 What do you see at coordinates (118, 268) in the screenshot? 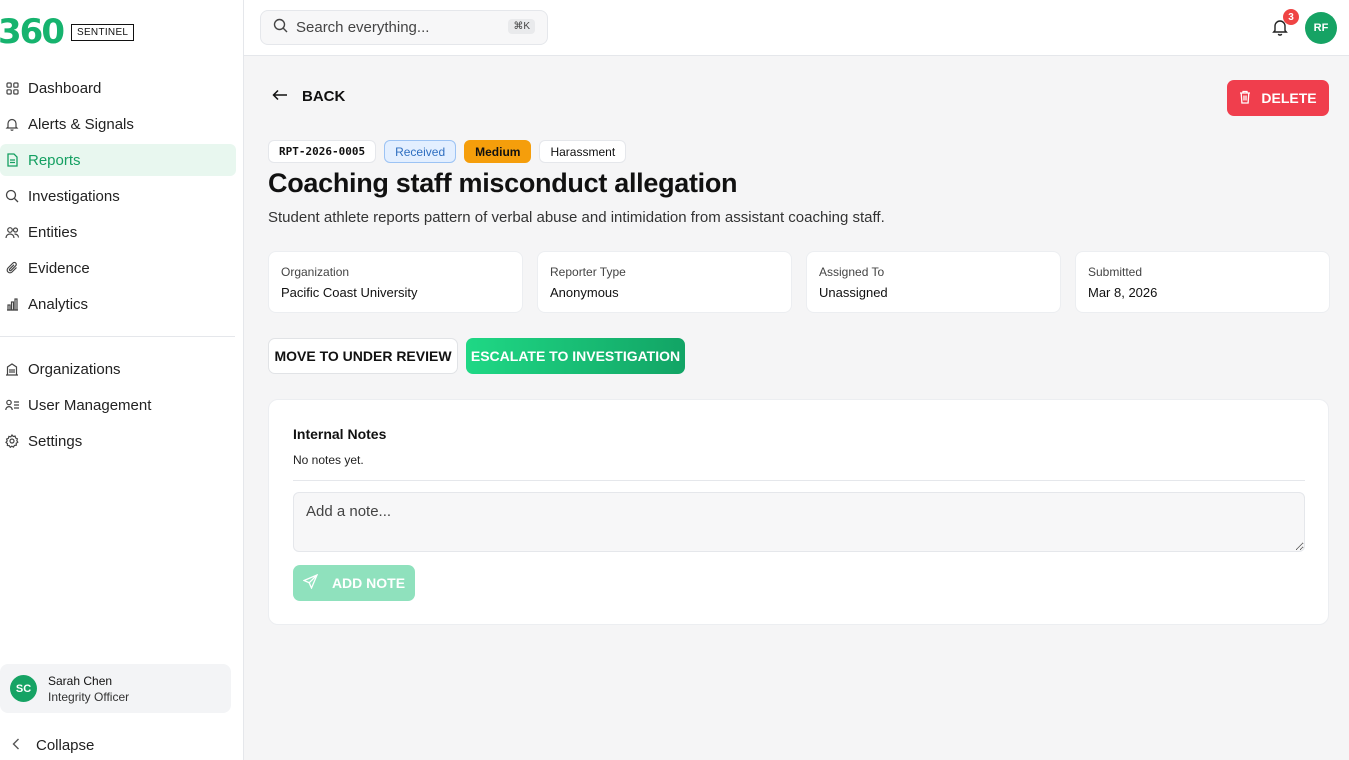
I see `sidebar-item-evidence: Evidence` at bounding box center [118, 268].